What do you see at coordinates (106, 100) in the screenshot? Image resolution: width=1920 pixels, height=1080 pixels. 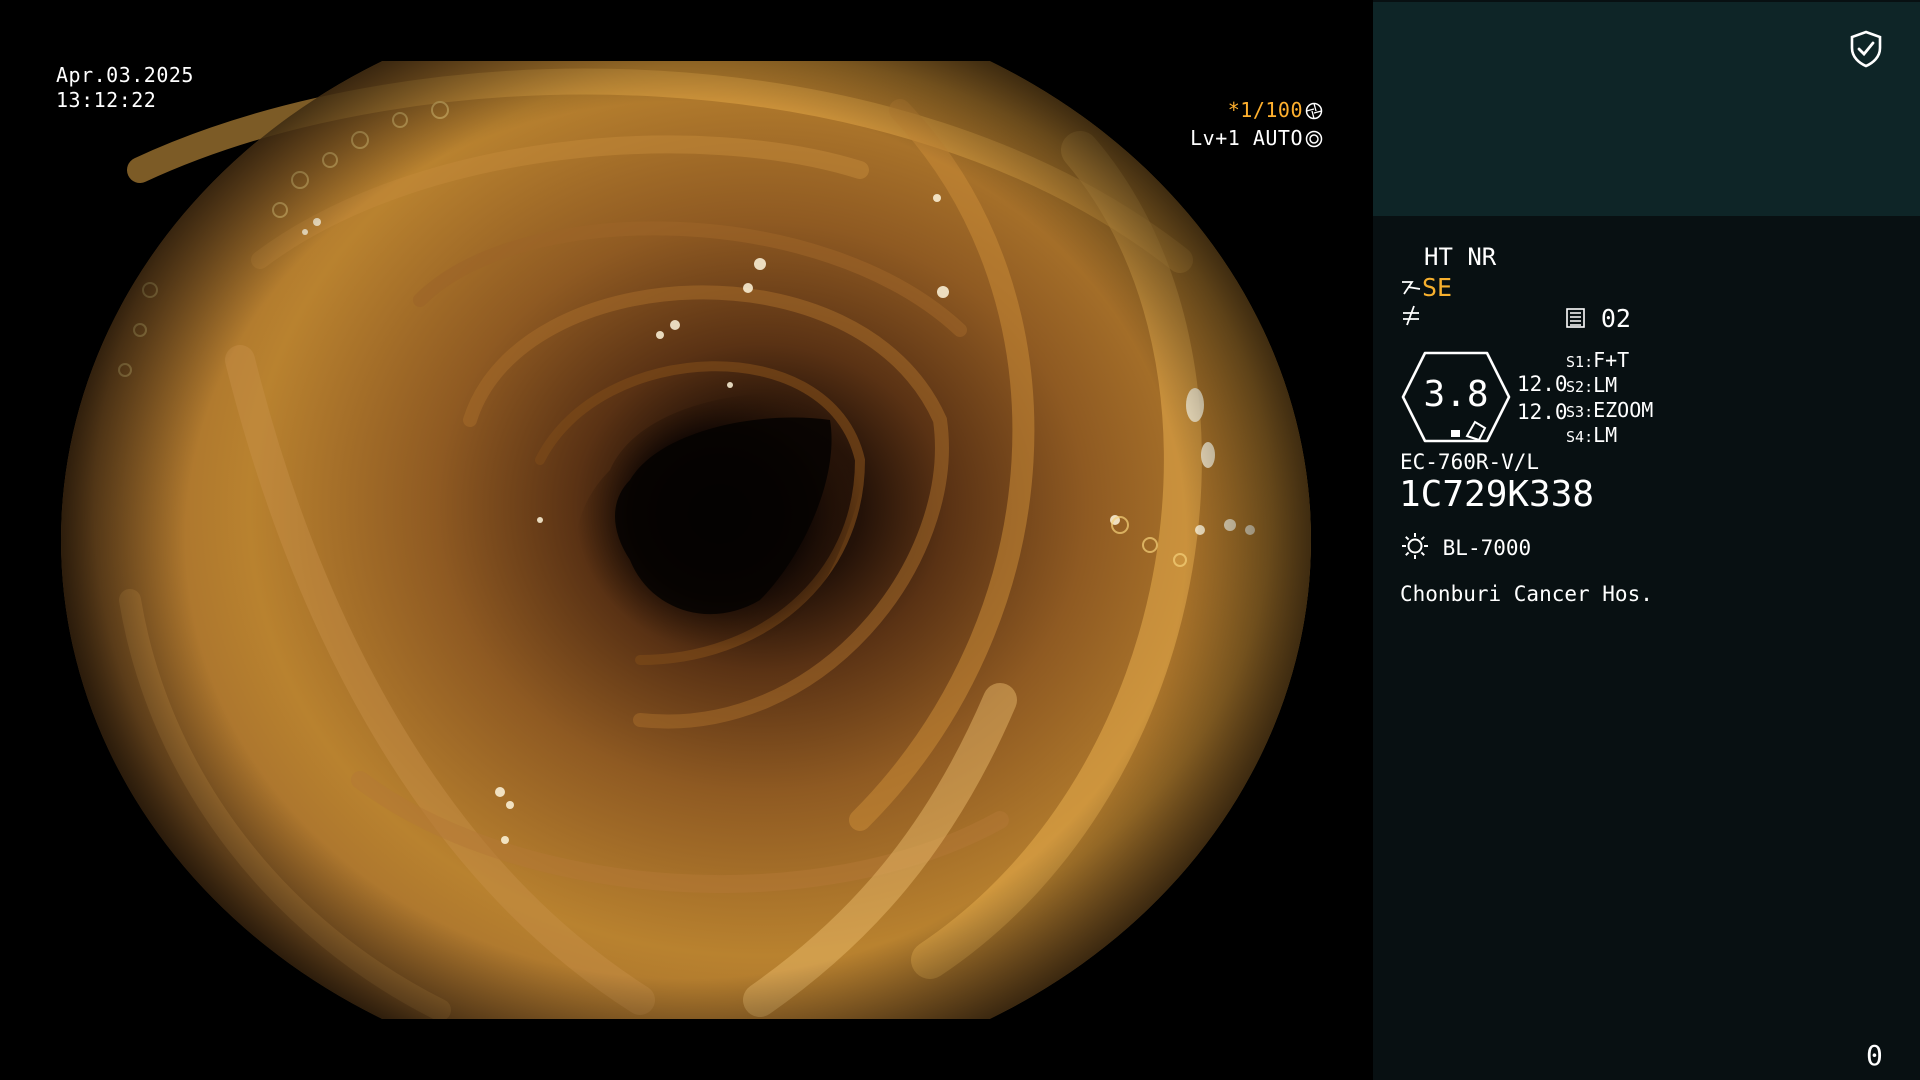 I see `exam-time: 13:12:22` at bounding box center [106, 100].